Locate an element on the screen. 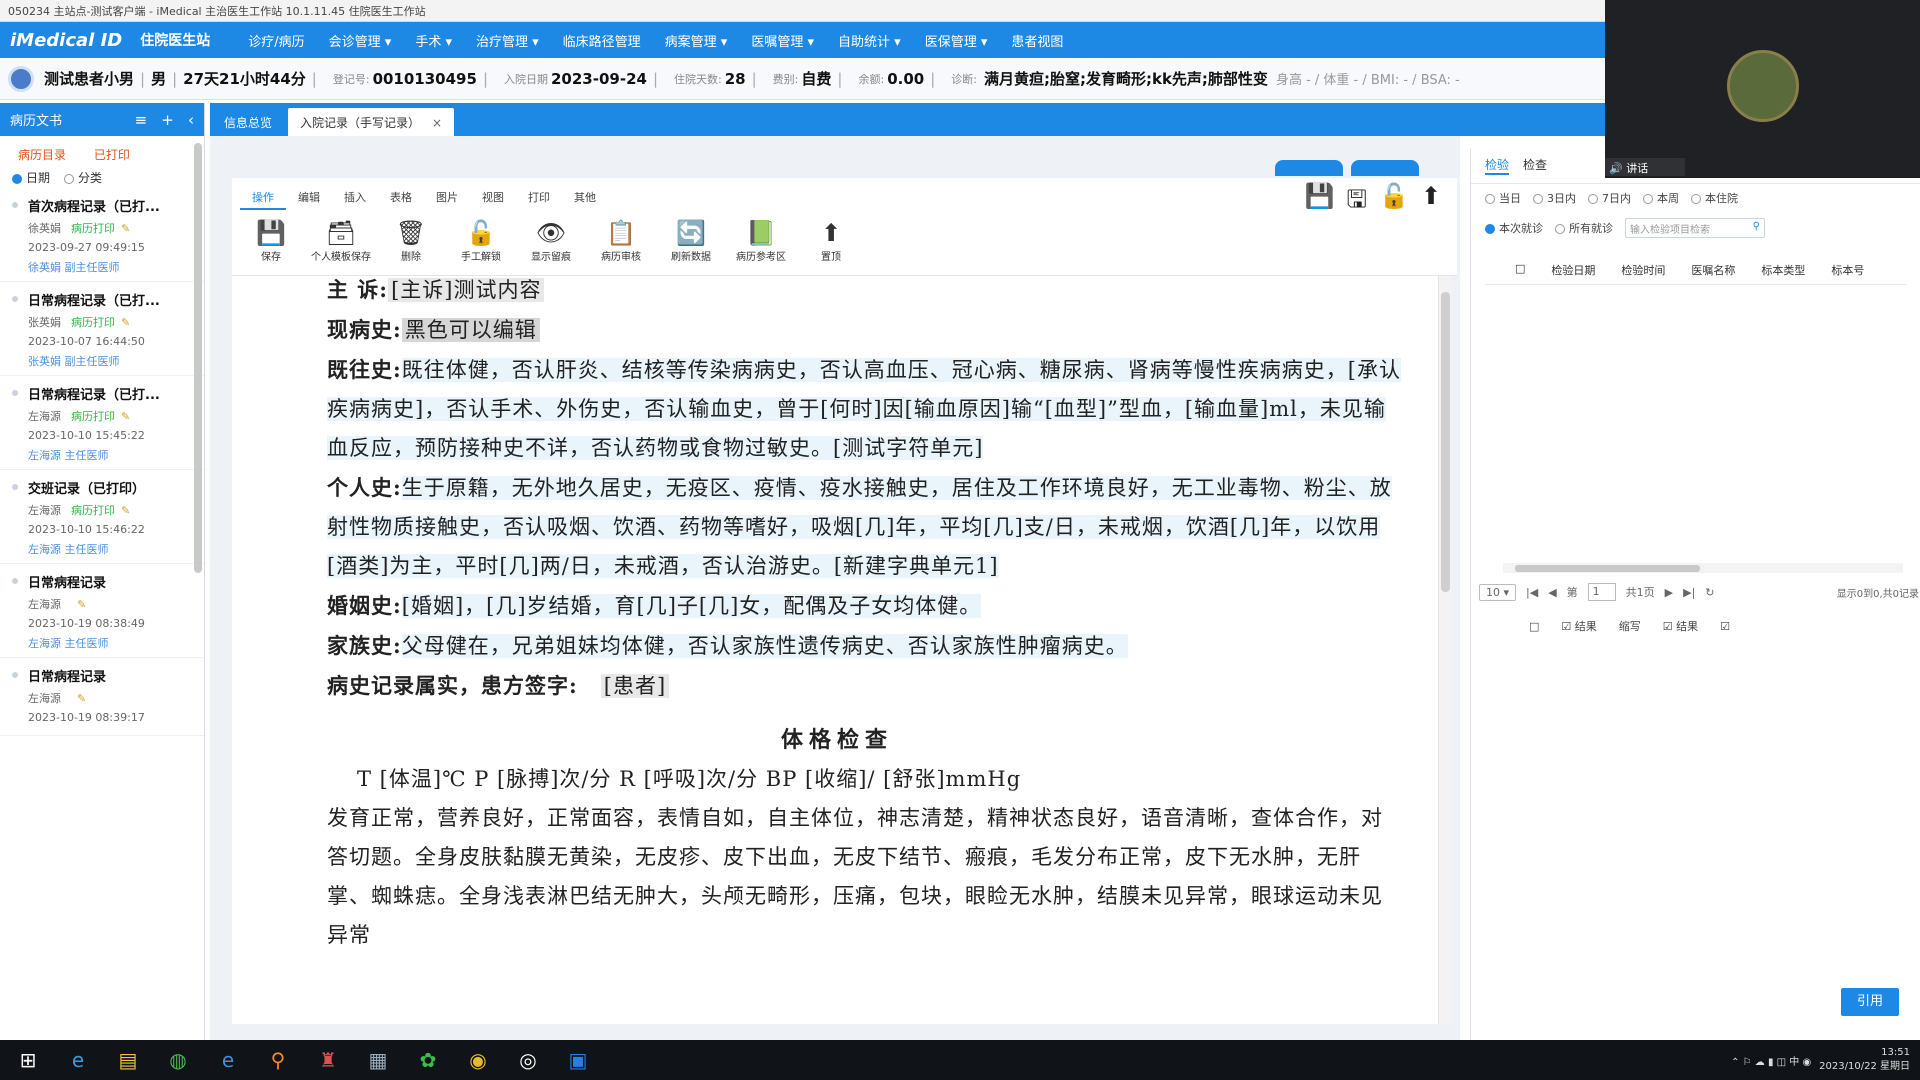 The width and height of the screenshot is (1920, 1080). list-icon: ≡ is located at coordinates (141, 120).